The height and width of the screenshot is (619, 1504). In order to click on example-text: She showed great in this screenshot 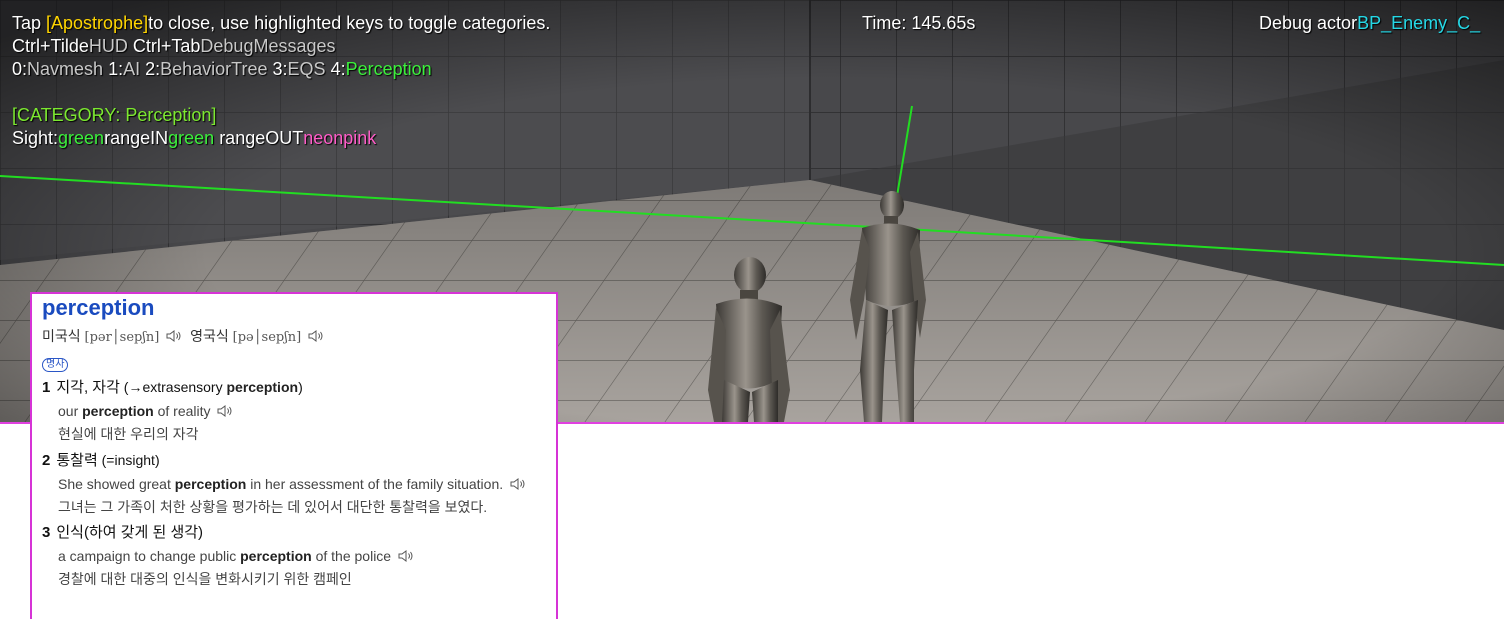, I will do `click(116, 484)`.